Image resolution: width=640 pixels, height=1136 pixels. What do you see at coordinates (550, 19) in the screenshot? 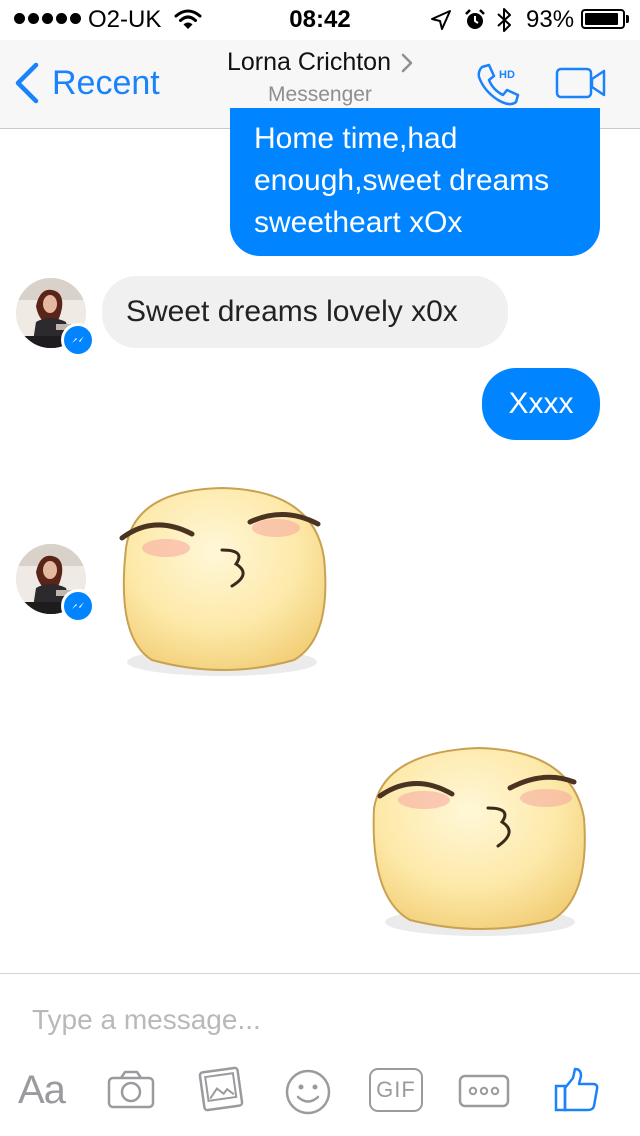
I see `battery-percent: 93%` at bounding box center [550, 19].